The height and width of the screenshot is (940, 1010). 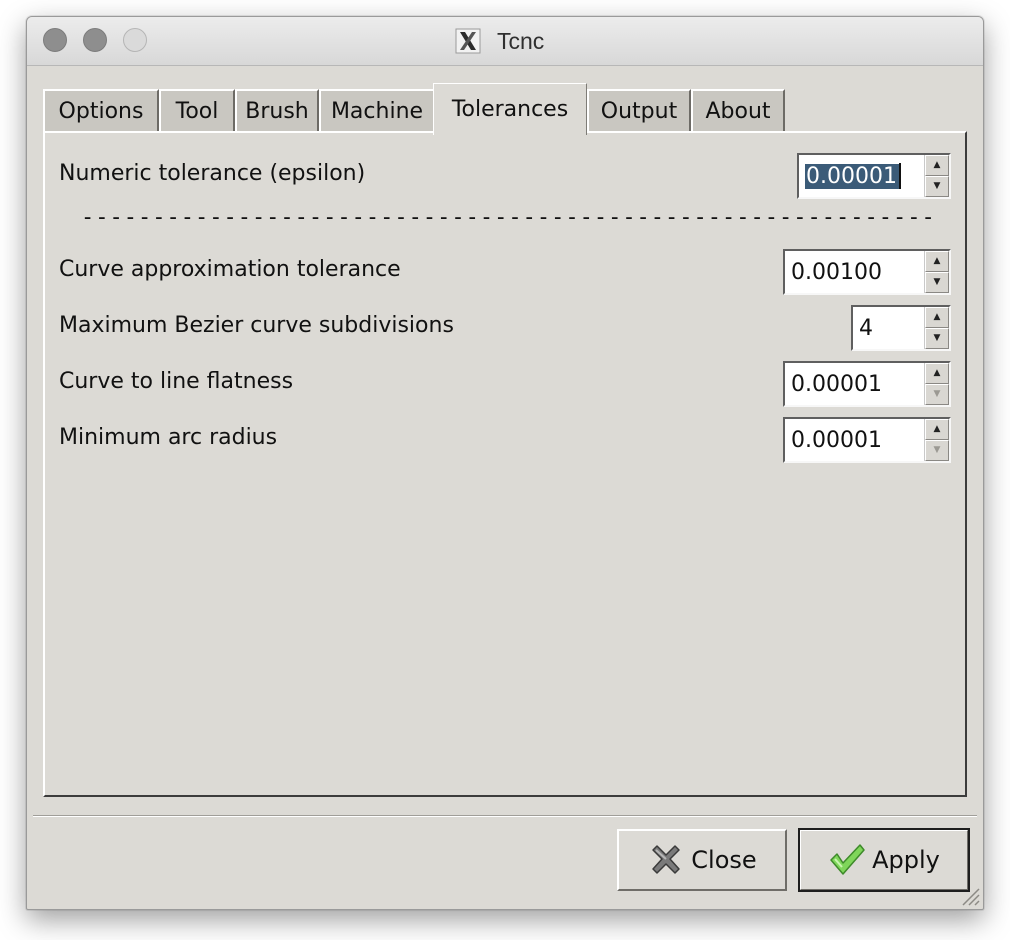 I want to click on curve-tolerance-spin-arrows: ▲ ▼, so click(x=936, y=272).